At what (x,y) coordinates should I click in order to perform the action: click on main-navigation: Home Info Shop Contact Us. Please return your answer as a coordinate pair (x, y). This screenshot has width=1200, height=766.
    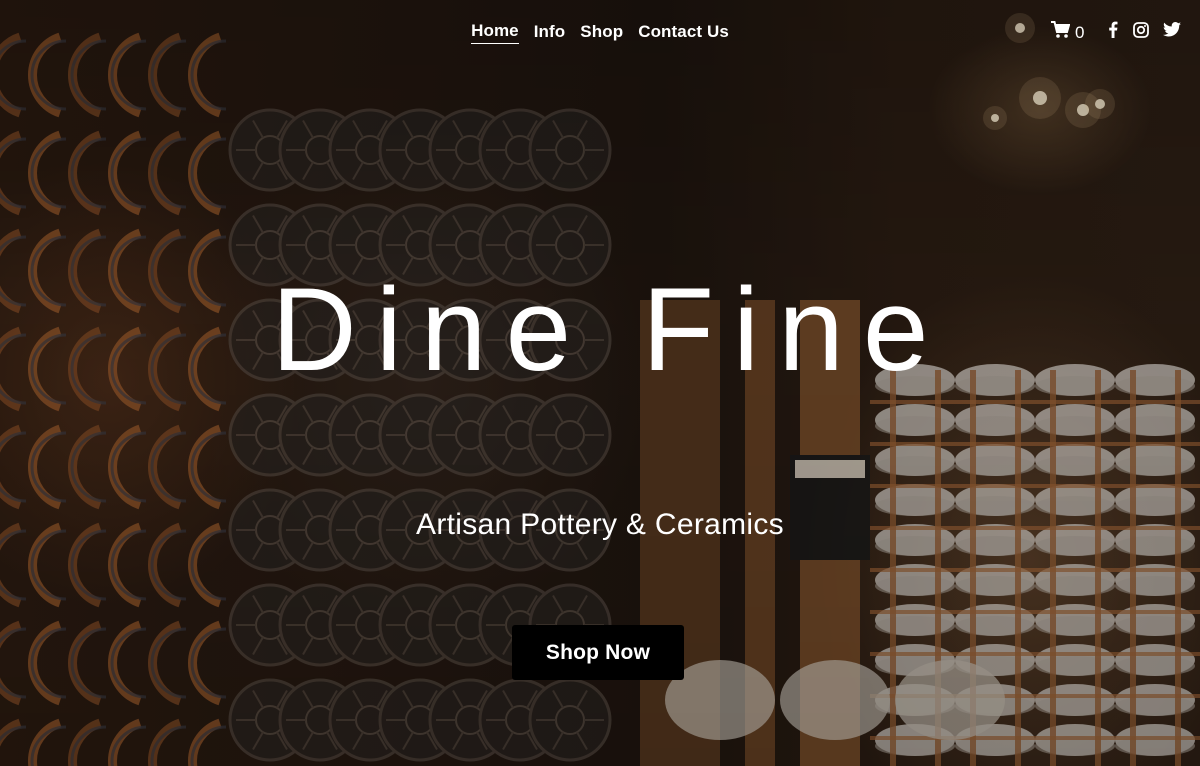
    Looking at the image, I should click on (600, 33).